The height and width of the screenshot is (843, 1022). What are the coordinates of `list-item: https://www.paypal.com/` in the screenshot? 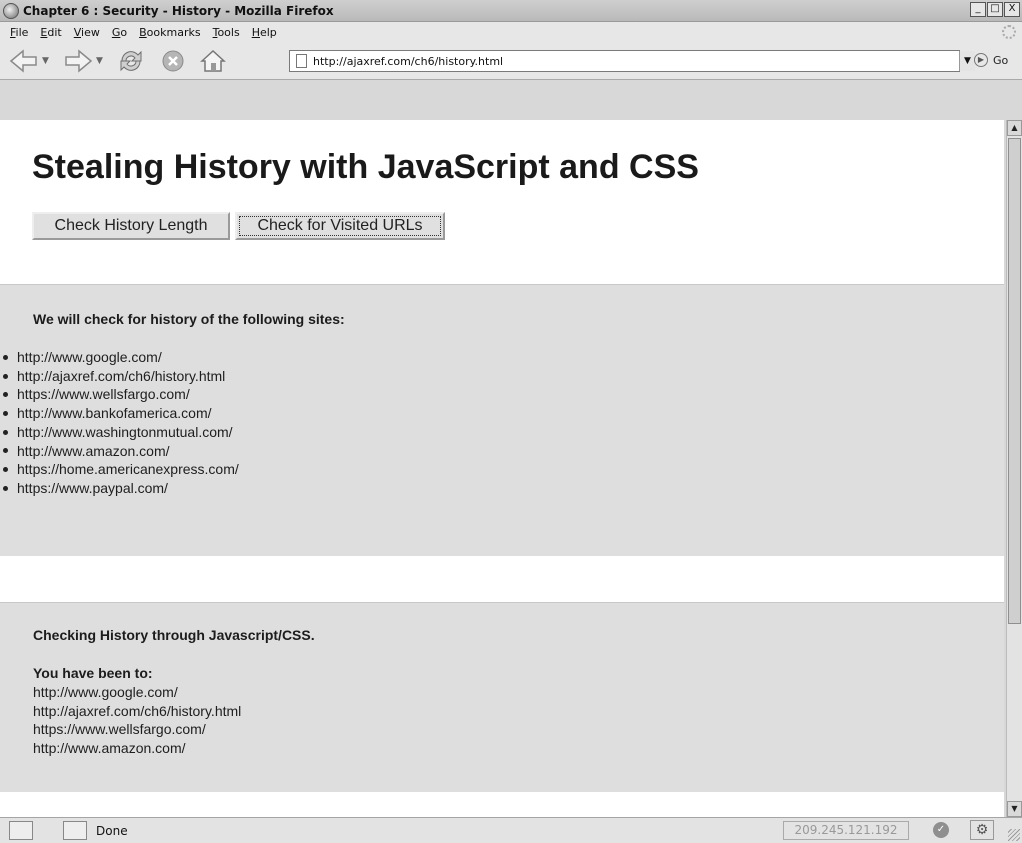 It's located at (119, 488).